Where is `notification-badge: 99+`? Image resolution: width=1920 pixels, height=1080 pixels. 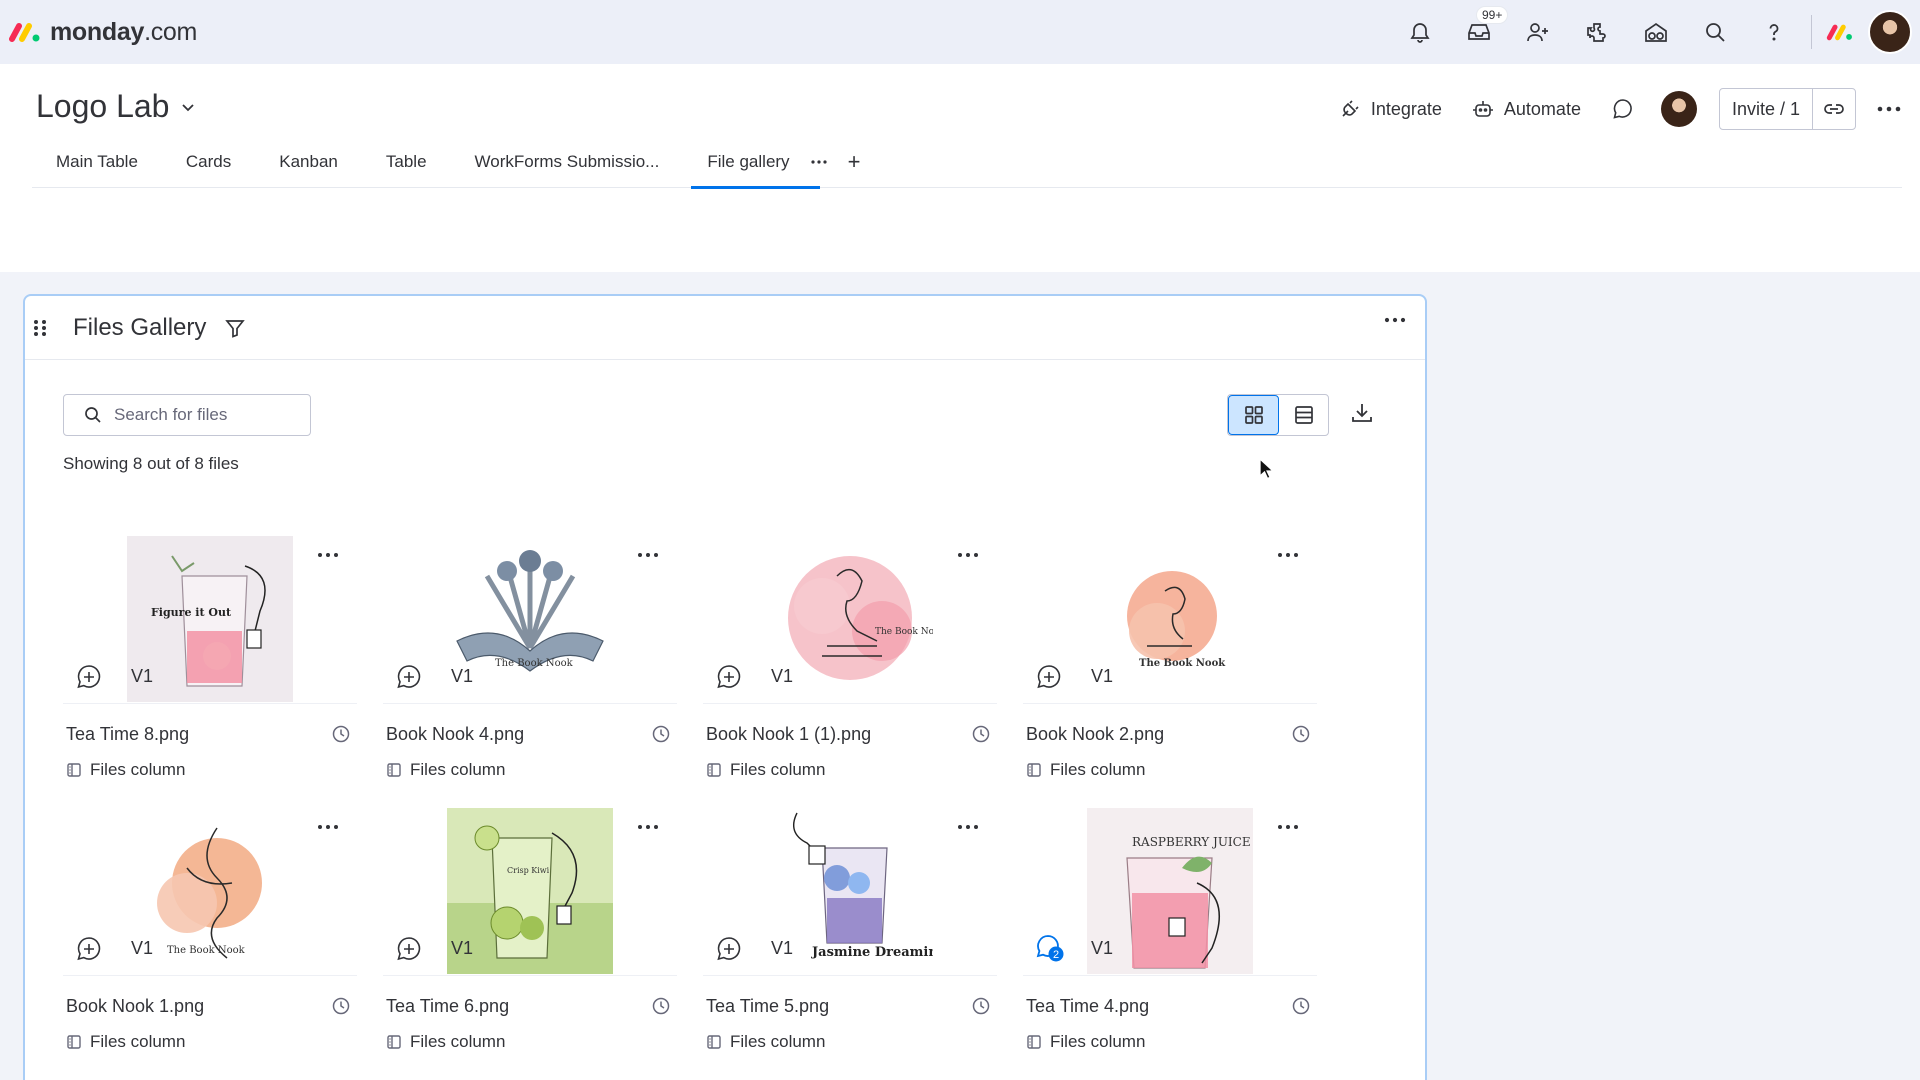 notification-badge: 99+ is located at coordinates (1492, 15).